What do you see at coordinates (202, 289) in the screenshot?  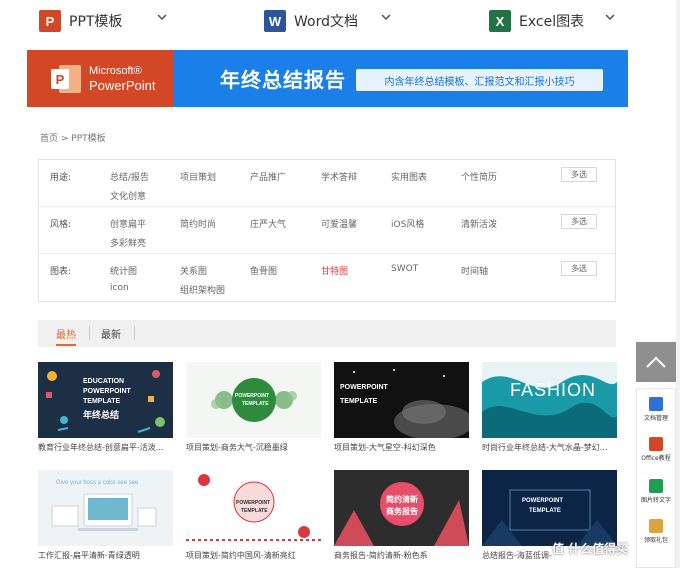 I see `filter-option: 组织架构图` at bounding box center [202, 289].